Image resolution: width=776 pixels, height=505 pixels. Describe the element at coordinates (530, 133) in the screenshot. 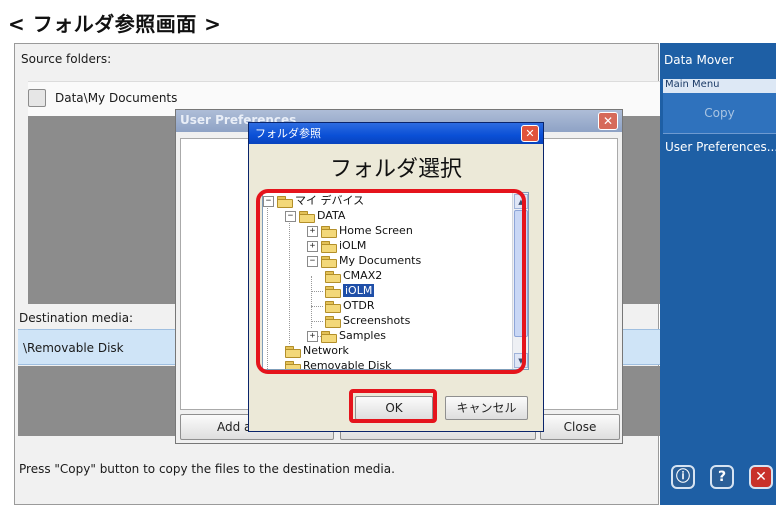

I see `folder-browse-close-icon: ✕` at that location.